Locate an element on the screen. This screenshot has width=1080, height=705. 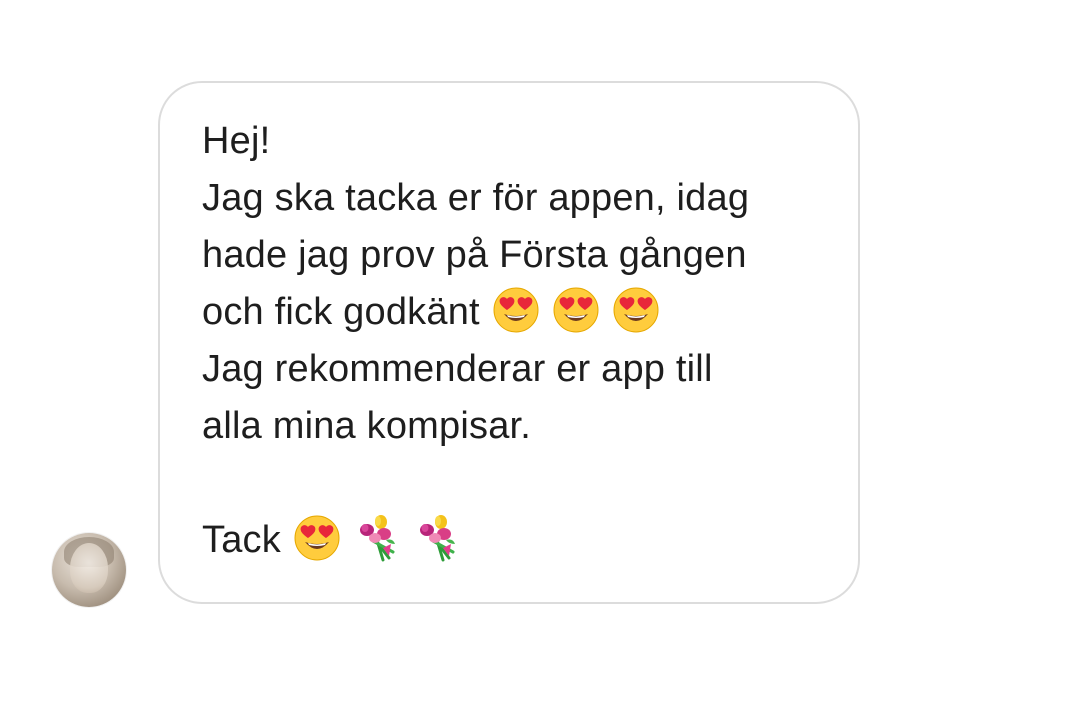
avatar is located at coordinates (89, 570).